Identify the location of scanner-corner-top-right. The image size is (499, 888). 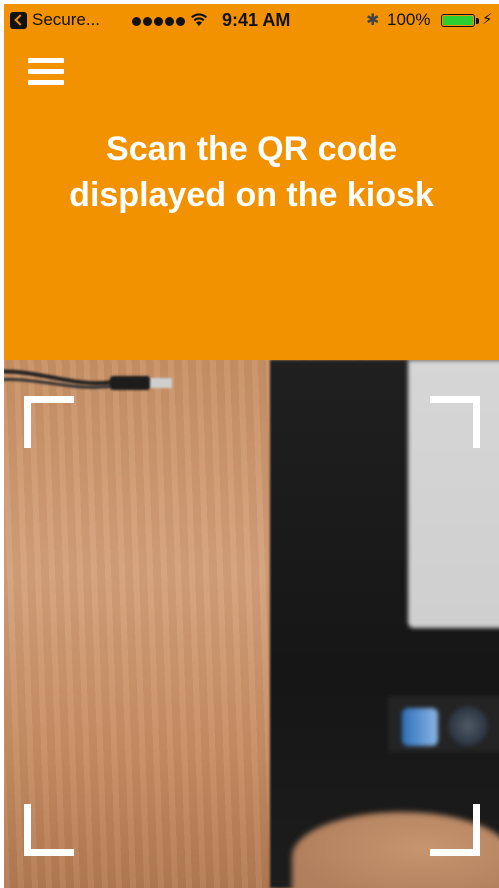
(455, 422).